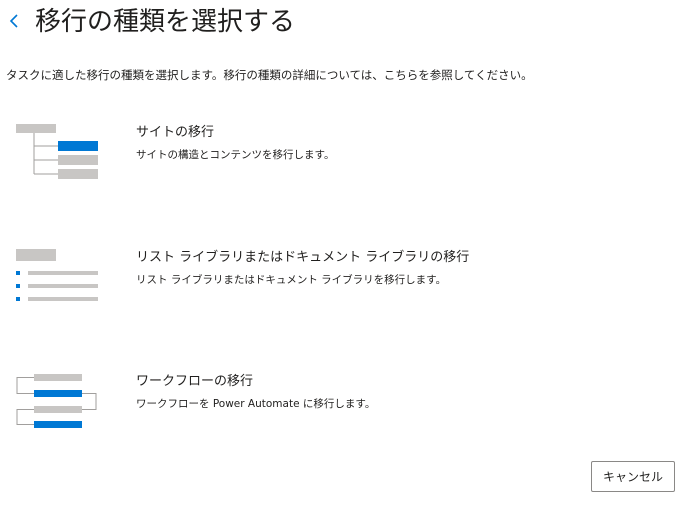 This screenshot has width=693, height=505. I want to click on option-site-migration: サイトの移行 サイトの構造とコンテンツを移行します。, so click(314, 159).